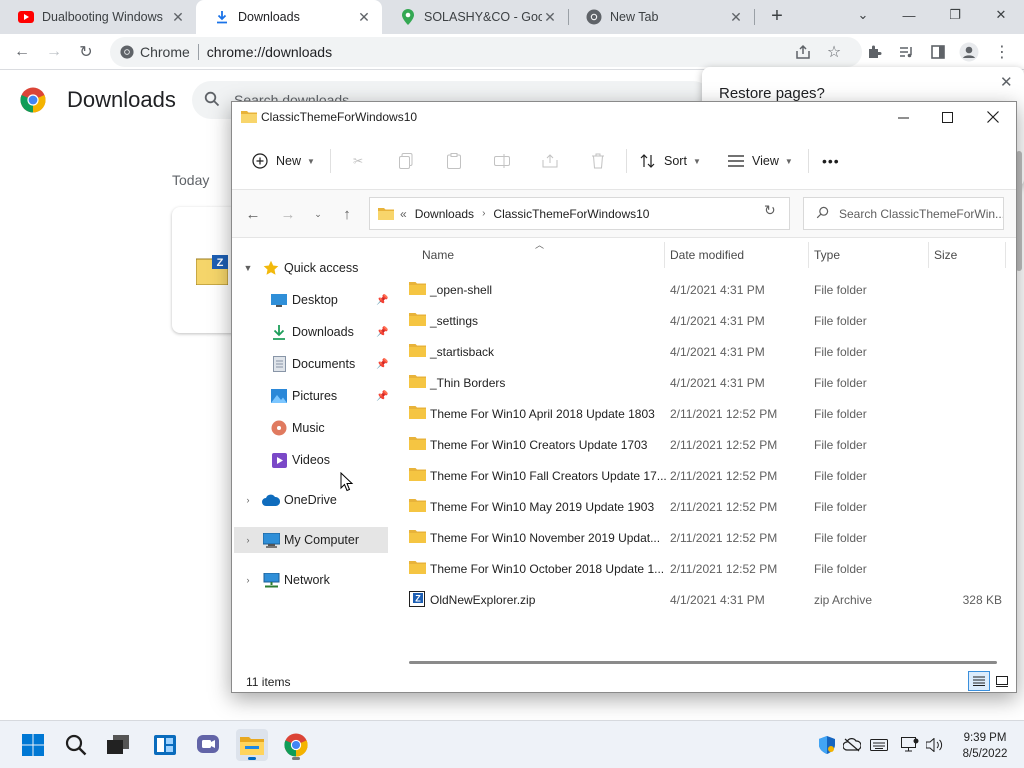  I want to click on new-button: New ▼, so click(283, 161).